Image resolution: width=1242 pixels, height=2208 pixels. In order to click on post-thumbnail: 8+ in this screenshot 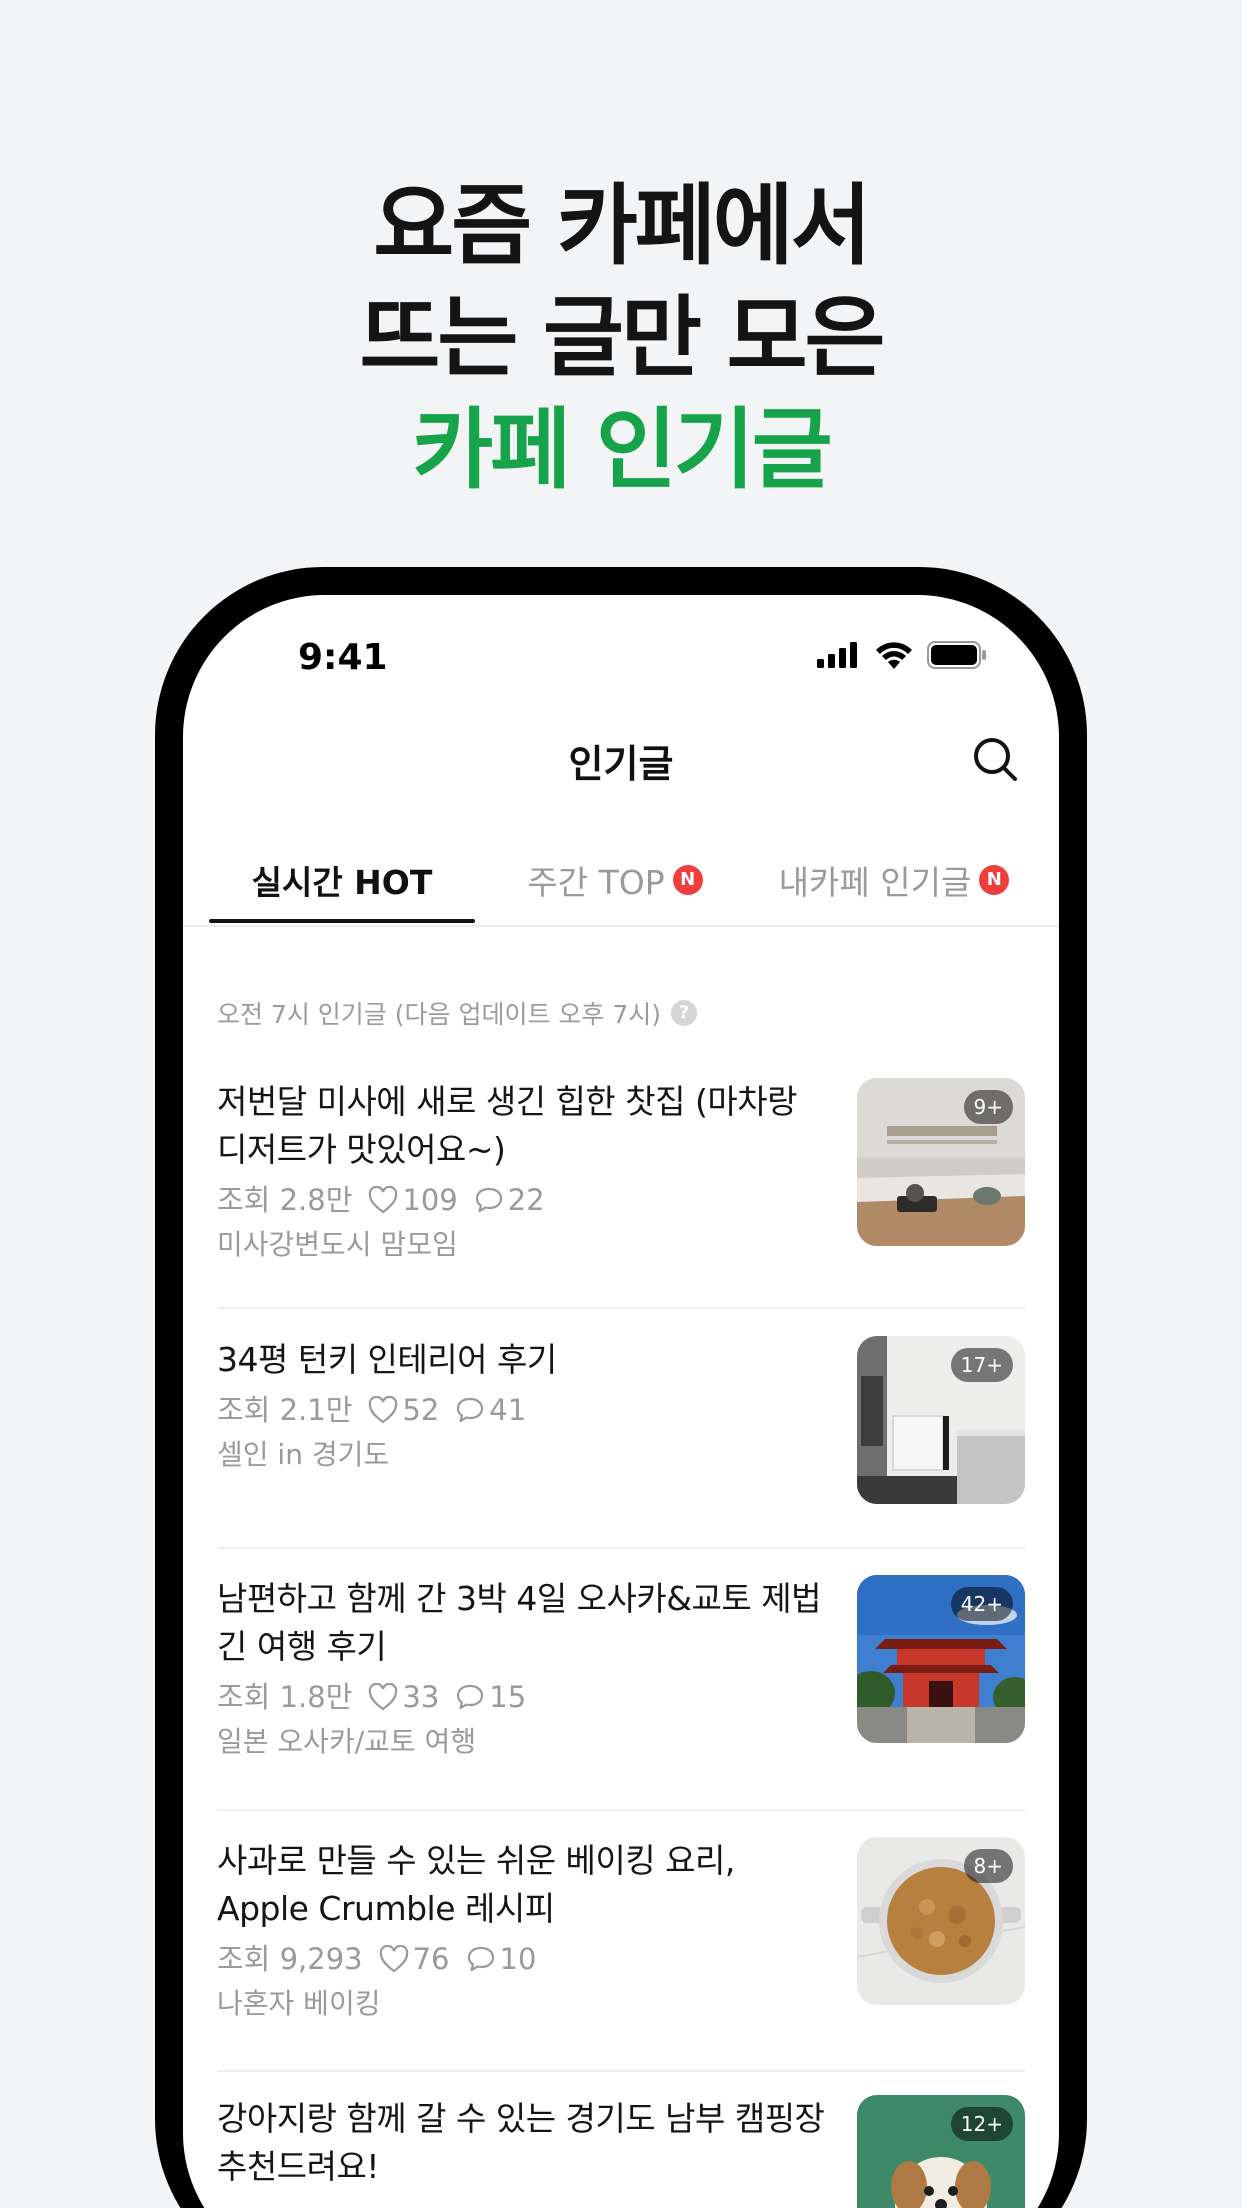, I will do `click(941, 1921)`.